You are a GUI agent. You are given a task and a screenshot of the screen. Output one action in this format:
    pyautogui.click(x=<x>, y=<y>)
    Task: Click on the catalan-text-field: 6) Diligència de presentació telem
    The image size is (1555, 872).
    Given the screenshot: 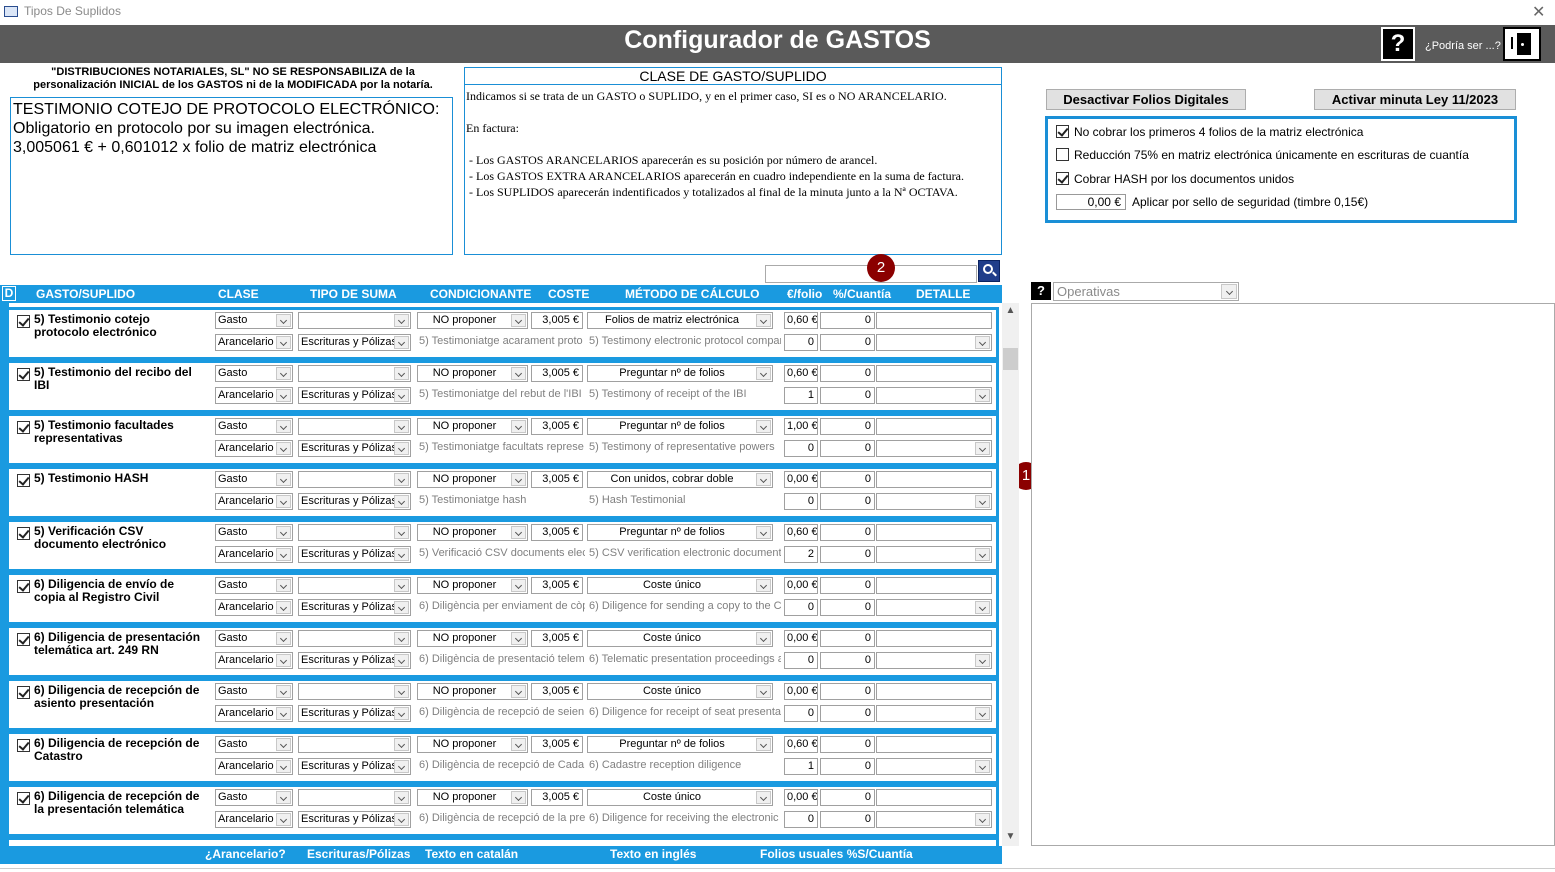 What is the action you would take?
    pyautogui.click(x=501, y=660)
    